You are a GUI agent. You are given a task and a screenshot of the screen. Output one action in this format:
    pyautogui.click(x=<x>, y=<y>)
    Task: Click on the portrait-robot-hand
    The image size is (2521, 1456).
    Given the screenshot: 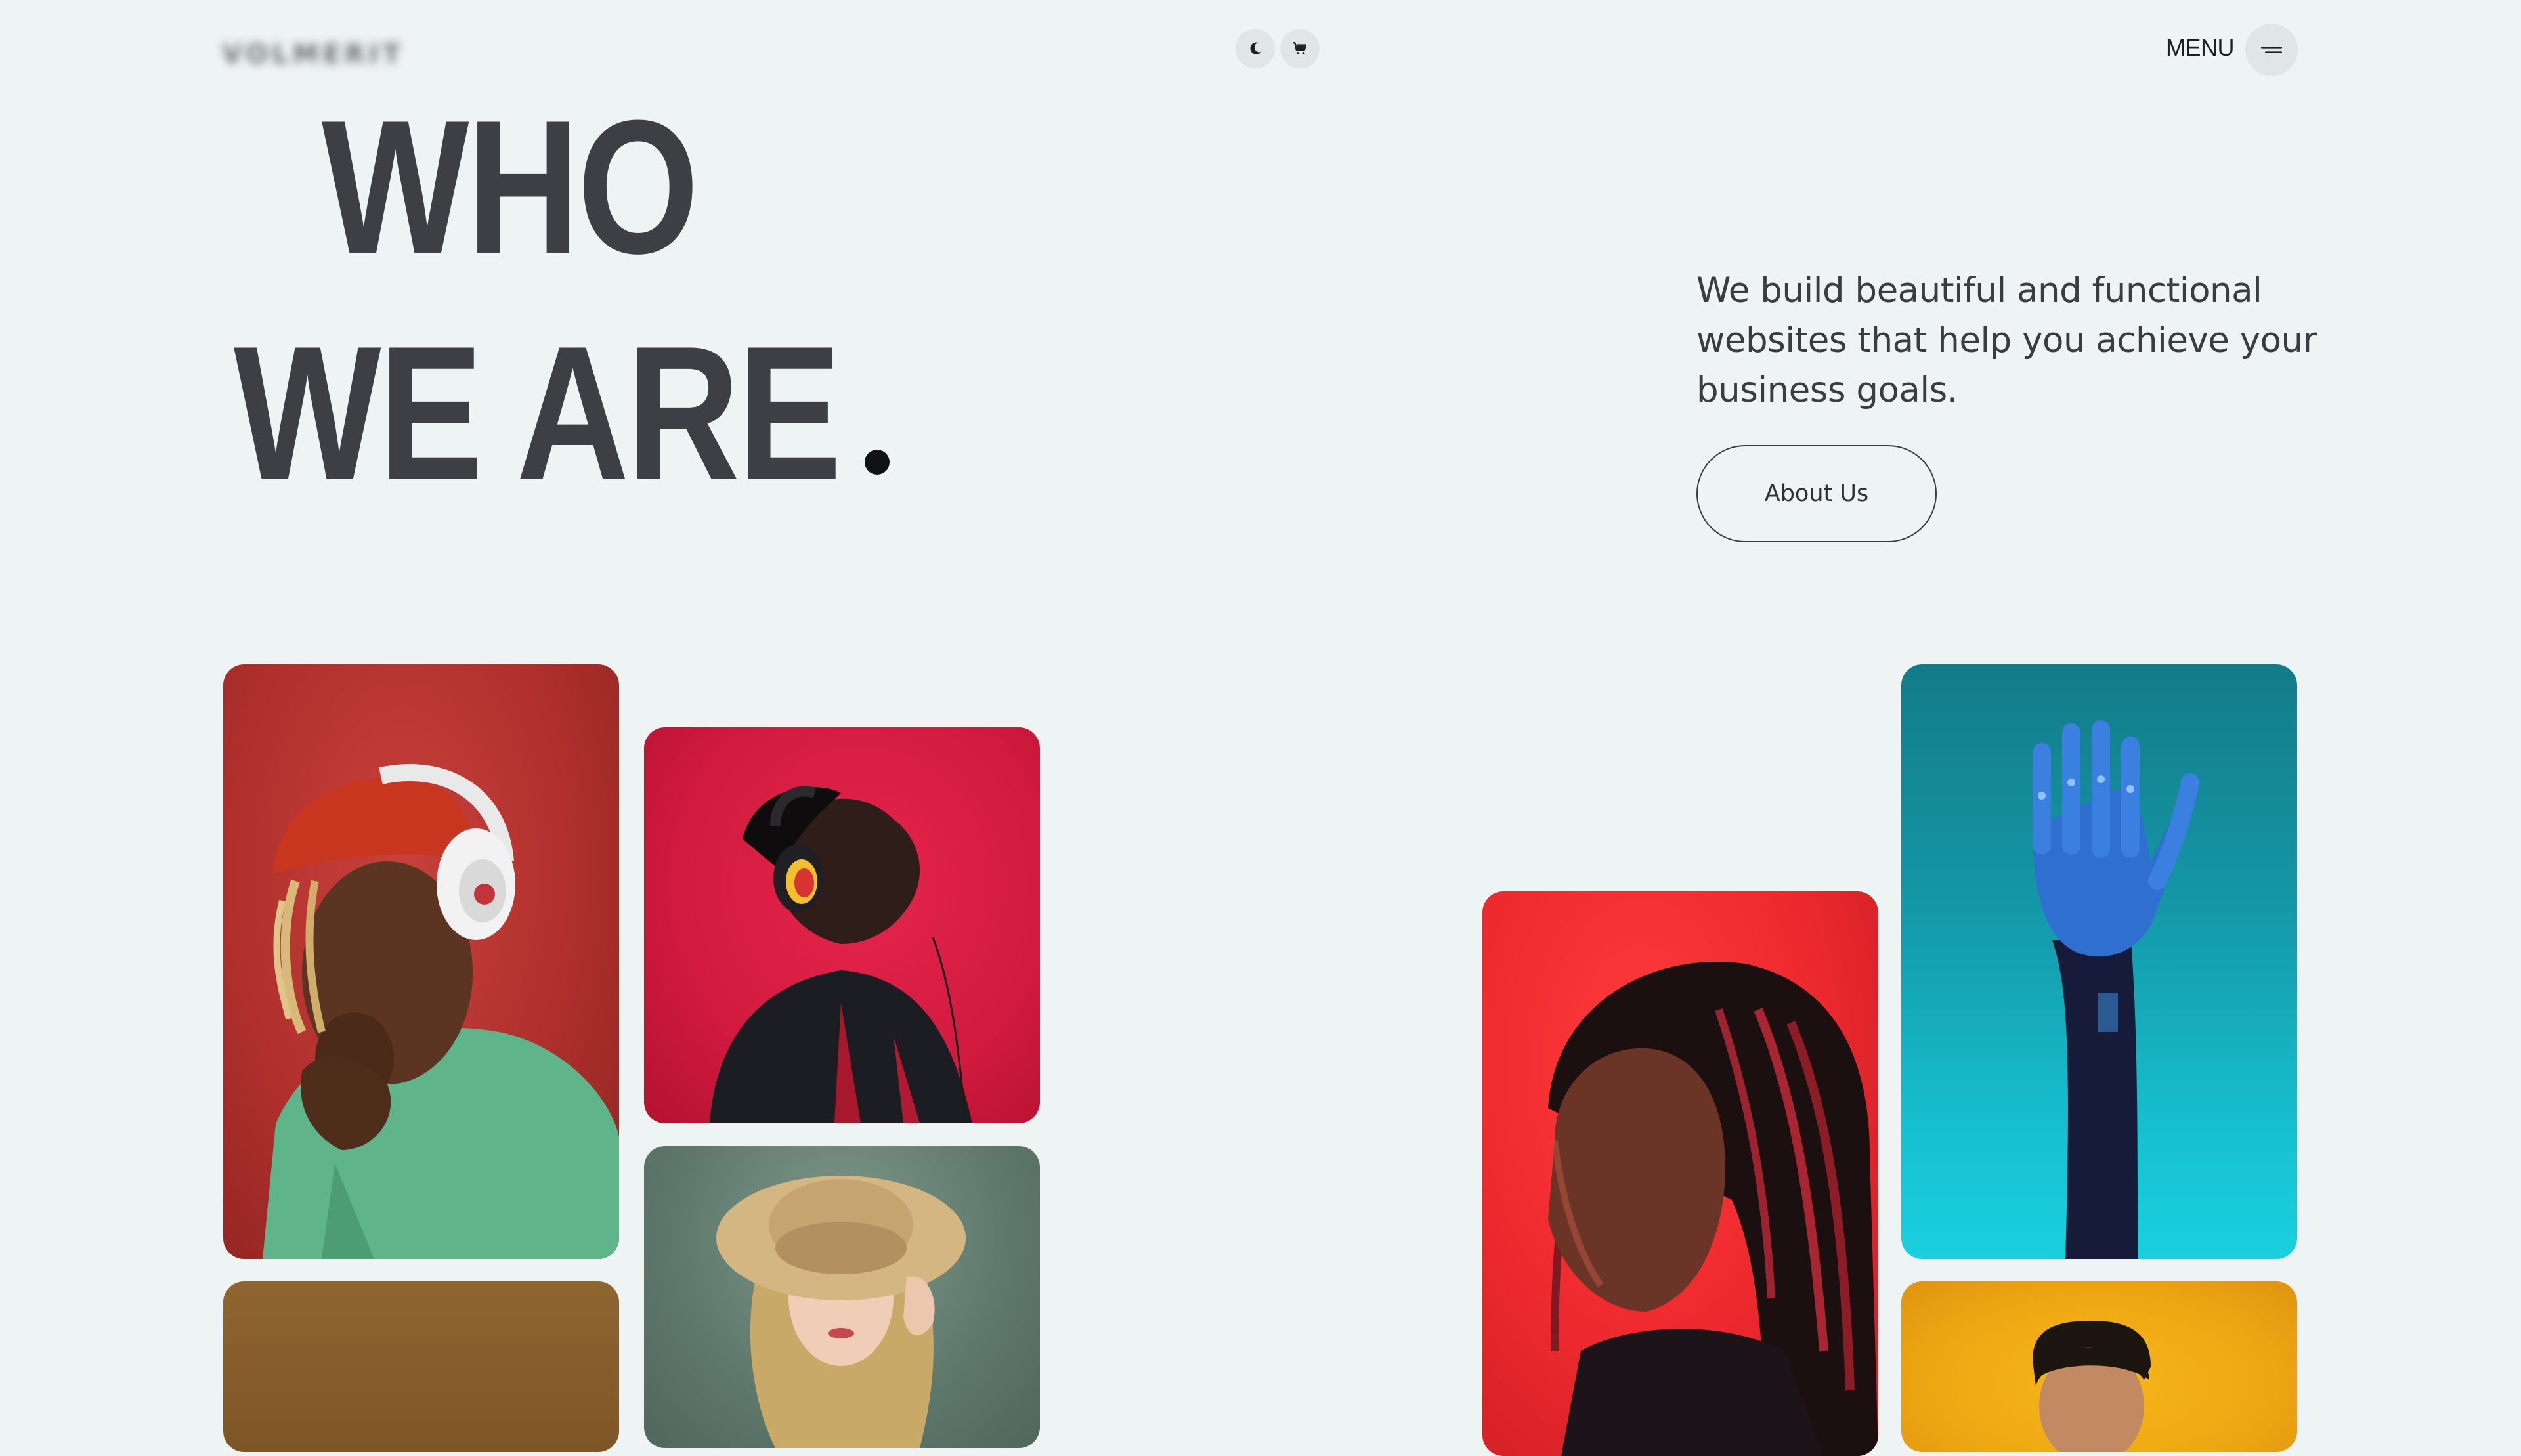 What is the action you would take?
    pyautogui.click(x=2099, y=961)
    